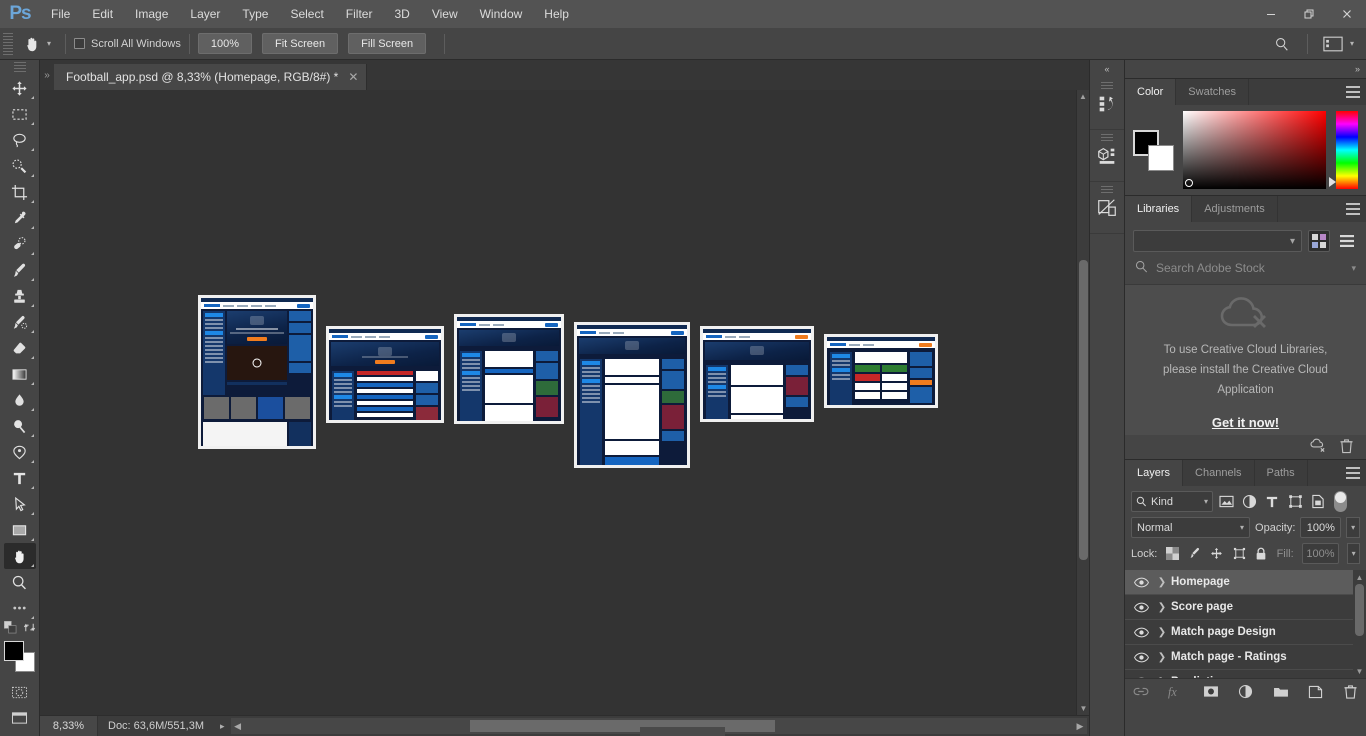  Describe the element at coordinates (1219, 473) in the screenshot. I see `tab-channels: Channels` at that location.